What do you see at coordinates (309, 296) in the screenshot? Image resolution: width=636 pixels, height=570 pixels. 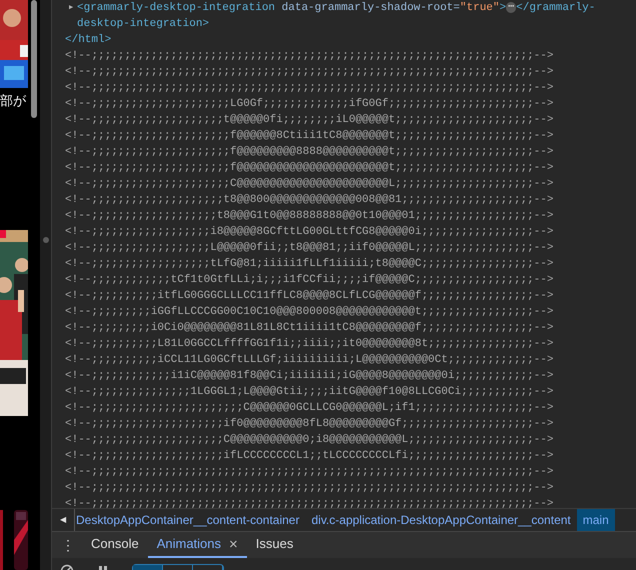 I see `html-comment: <!--;;;;;;;;;;itfLG0GGGCLLLCC11ffLC8@@@@8CLfLCG@@@@@@f;;;;;;;;;;;;;;;;;-->` at bounding box center [309, 296].